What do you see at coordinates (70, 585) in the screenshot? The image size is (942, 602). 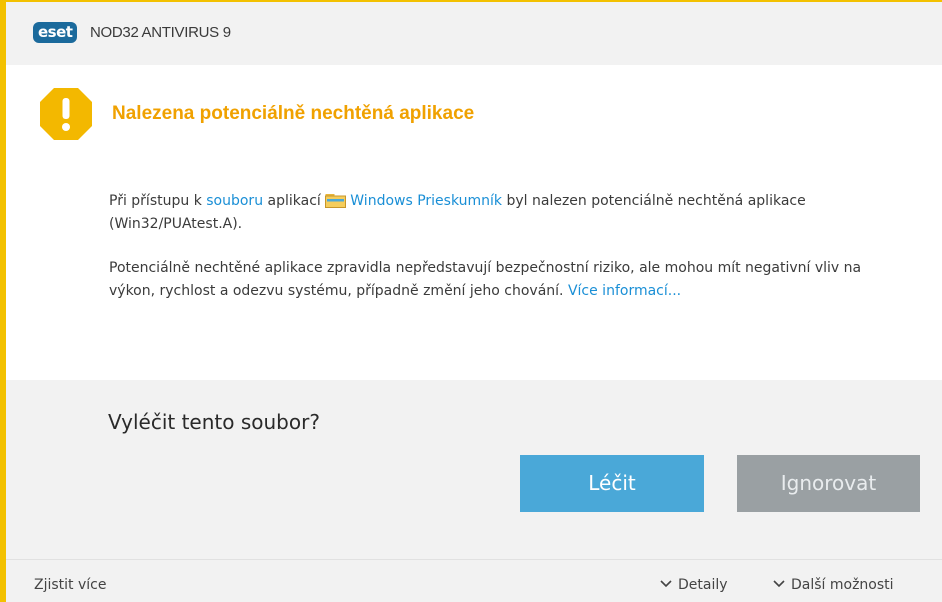 I see `learn-more-link: Zjistit více` at bounding box center [70, 585].